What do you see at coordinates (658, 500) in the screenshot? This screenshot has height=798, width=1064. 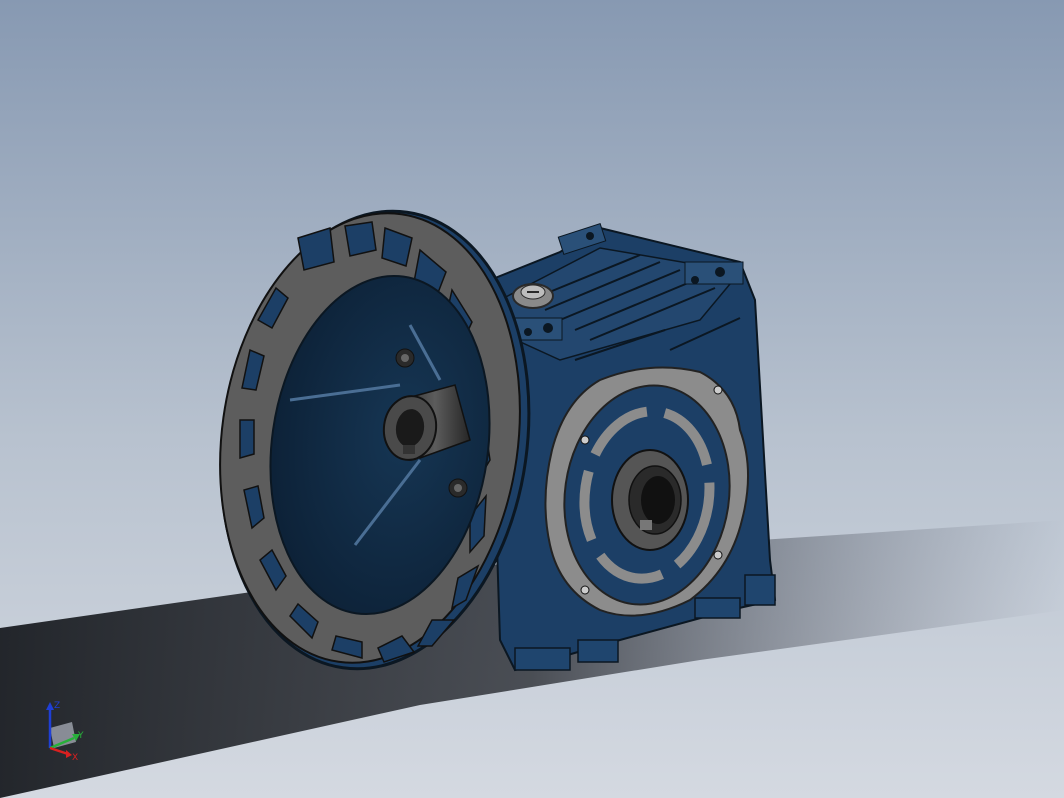 I see `output-bore` at bounding box center [658, 500].